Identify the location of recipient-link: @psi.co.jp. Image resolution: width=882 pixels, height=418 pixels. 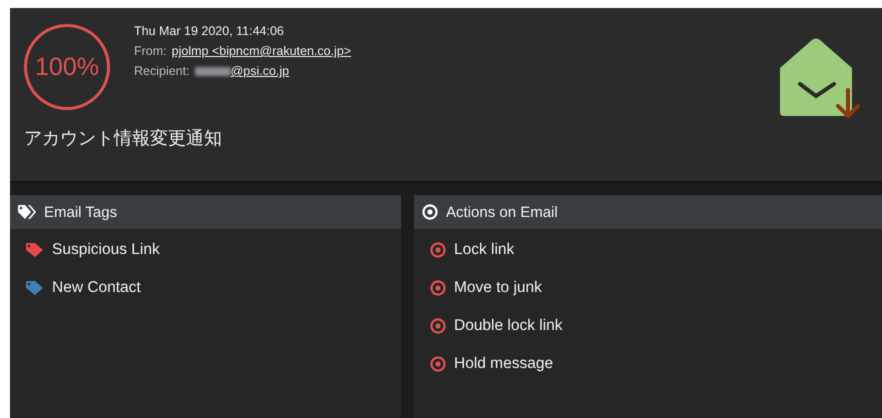
(260, 71).